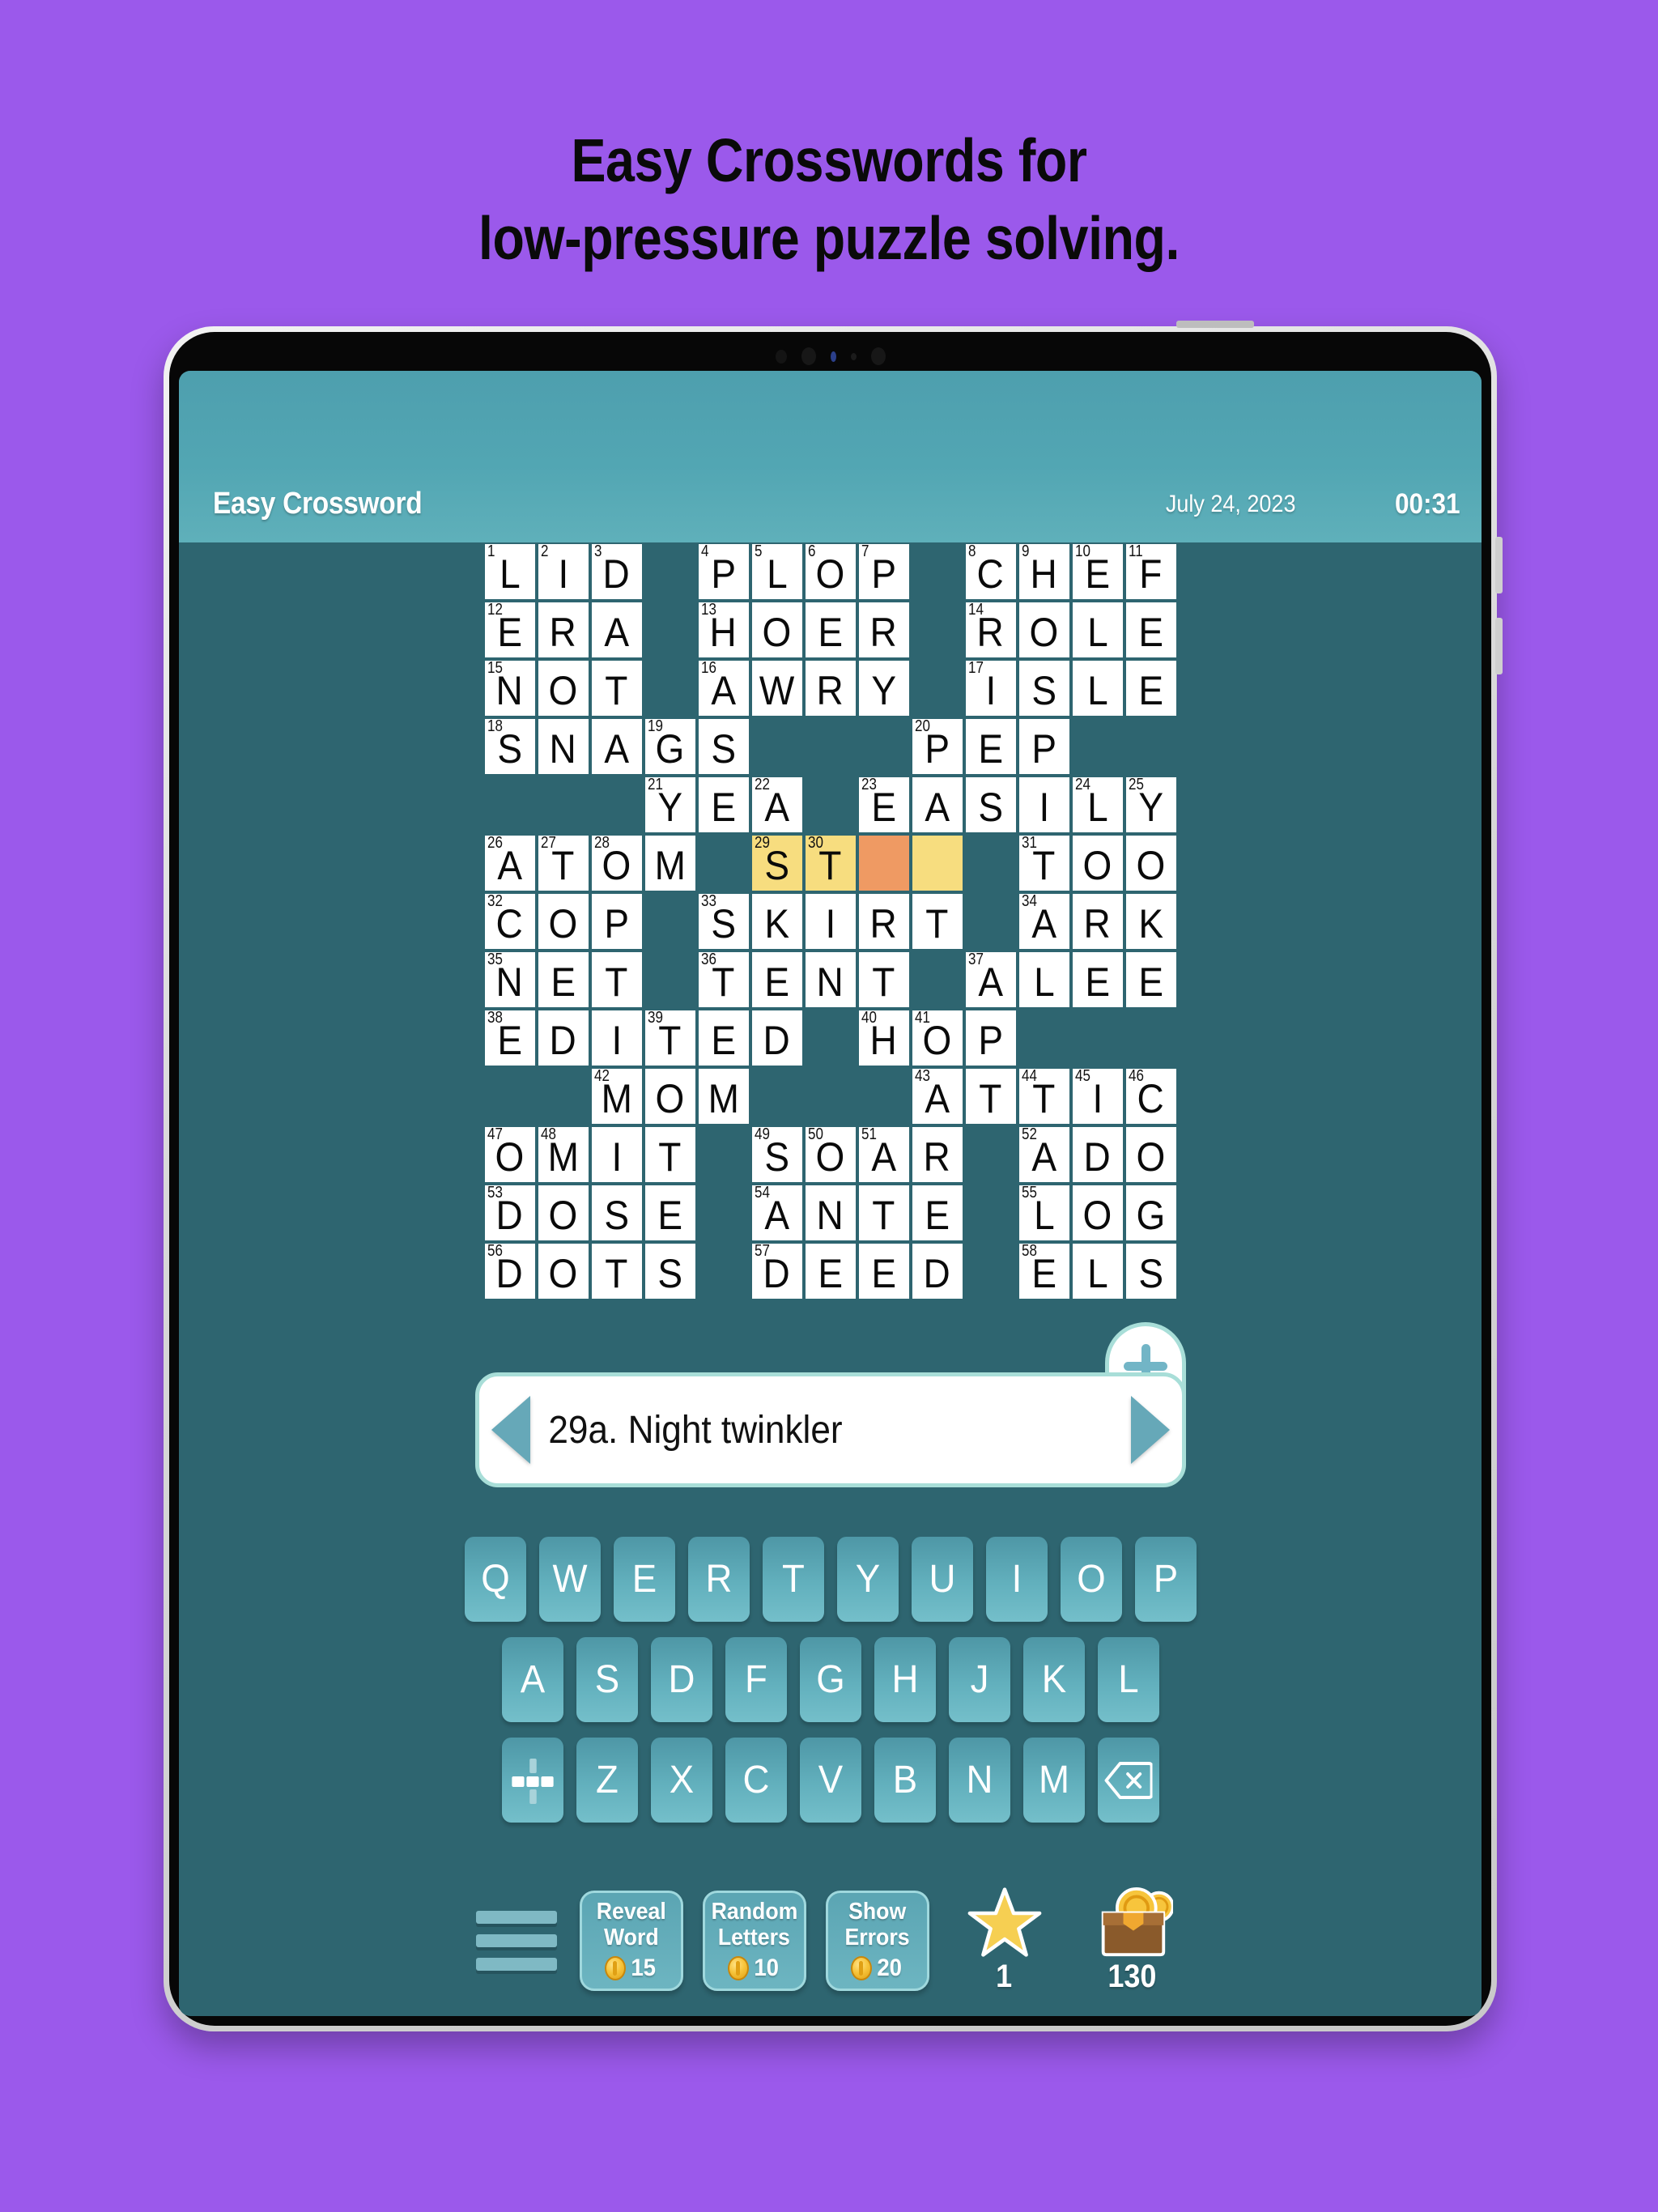 The width and height of the screenshot is (1658, 2212). What do you see at coordinates (884, 1038) in the screenshot?
I see `grid-cell: 40 H` at bounding box center [884, 1038].